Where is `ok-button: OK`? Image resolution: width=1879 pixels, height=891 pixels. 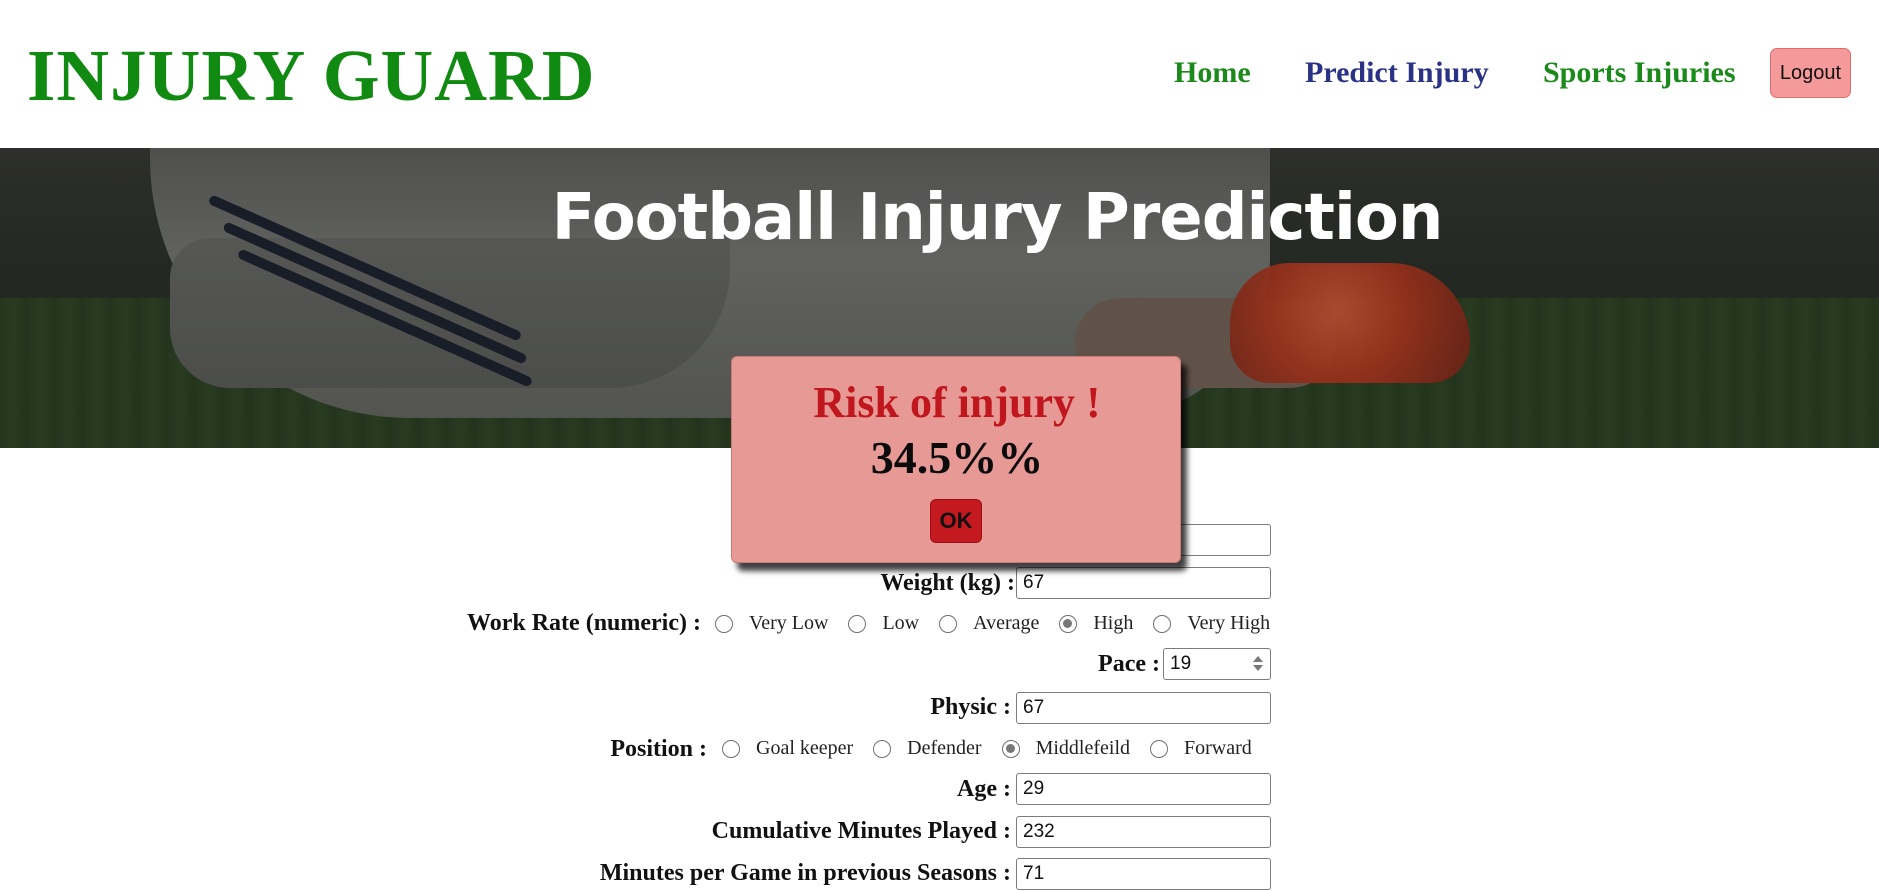
ok-button: OK is located at coordinates (956, 521).